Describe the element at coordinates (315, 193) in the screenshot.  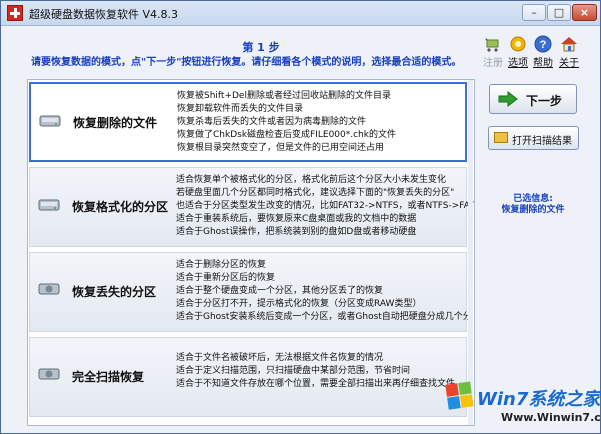
I see `desc-line: 若硬盘里面几个分区都同时格式化，建议选择下面的"恢复丢失的分区"` at that location.